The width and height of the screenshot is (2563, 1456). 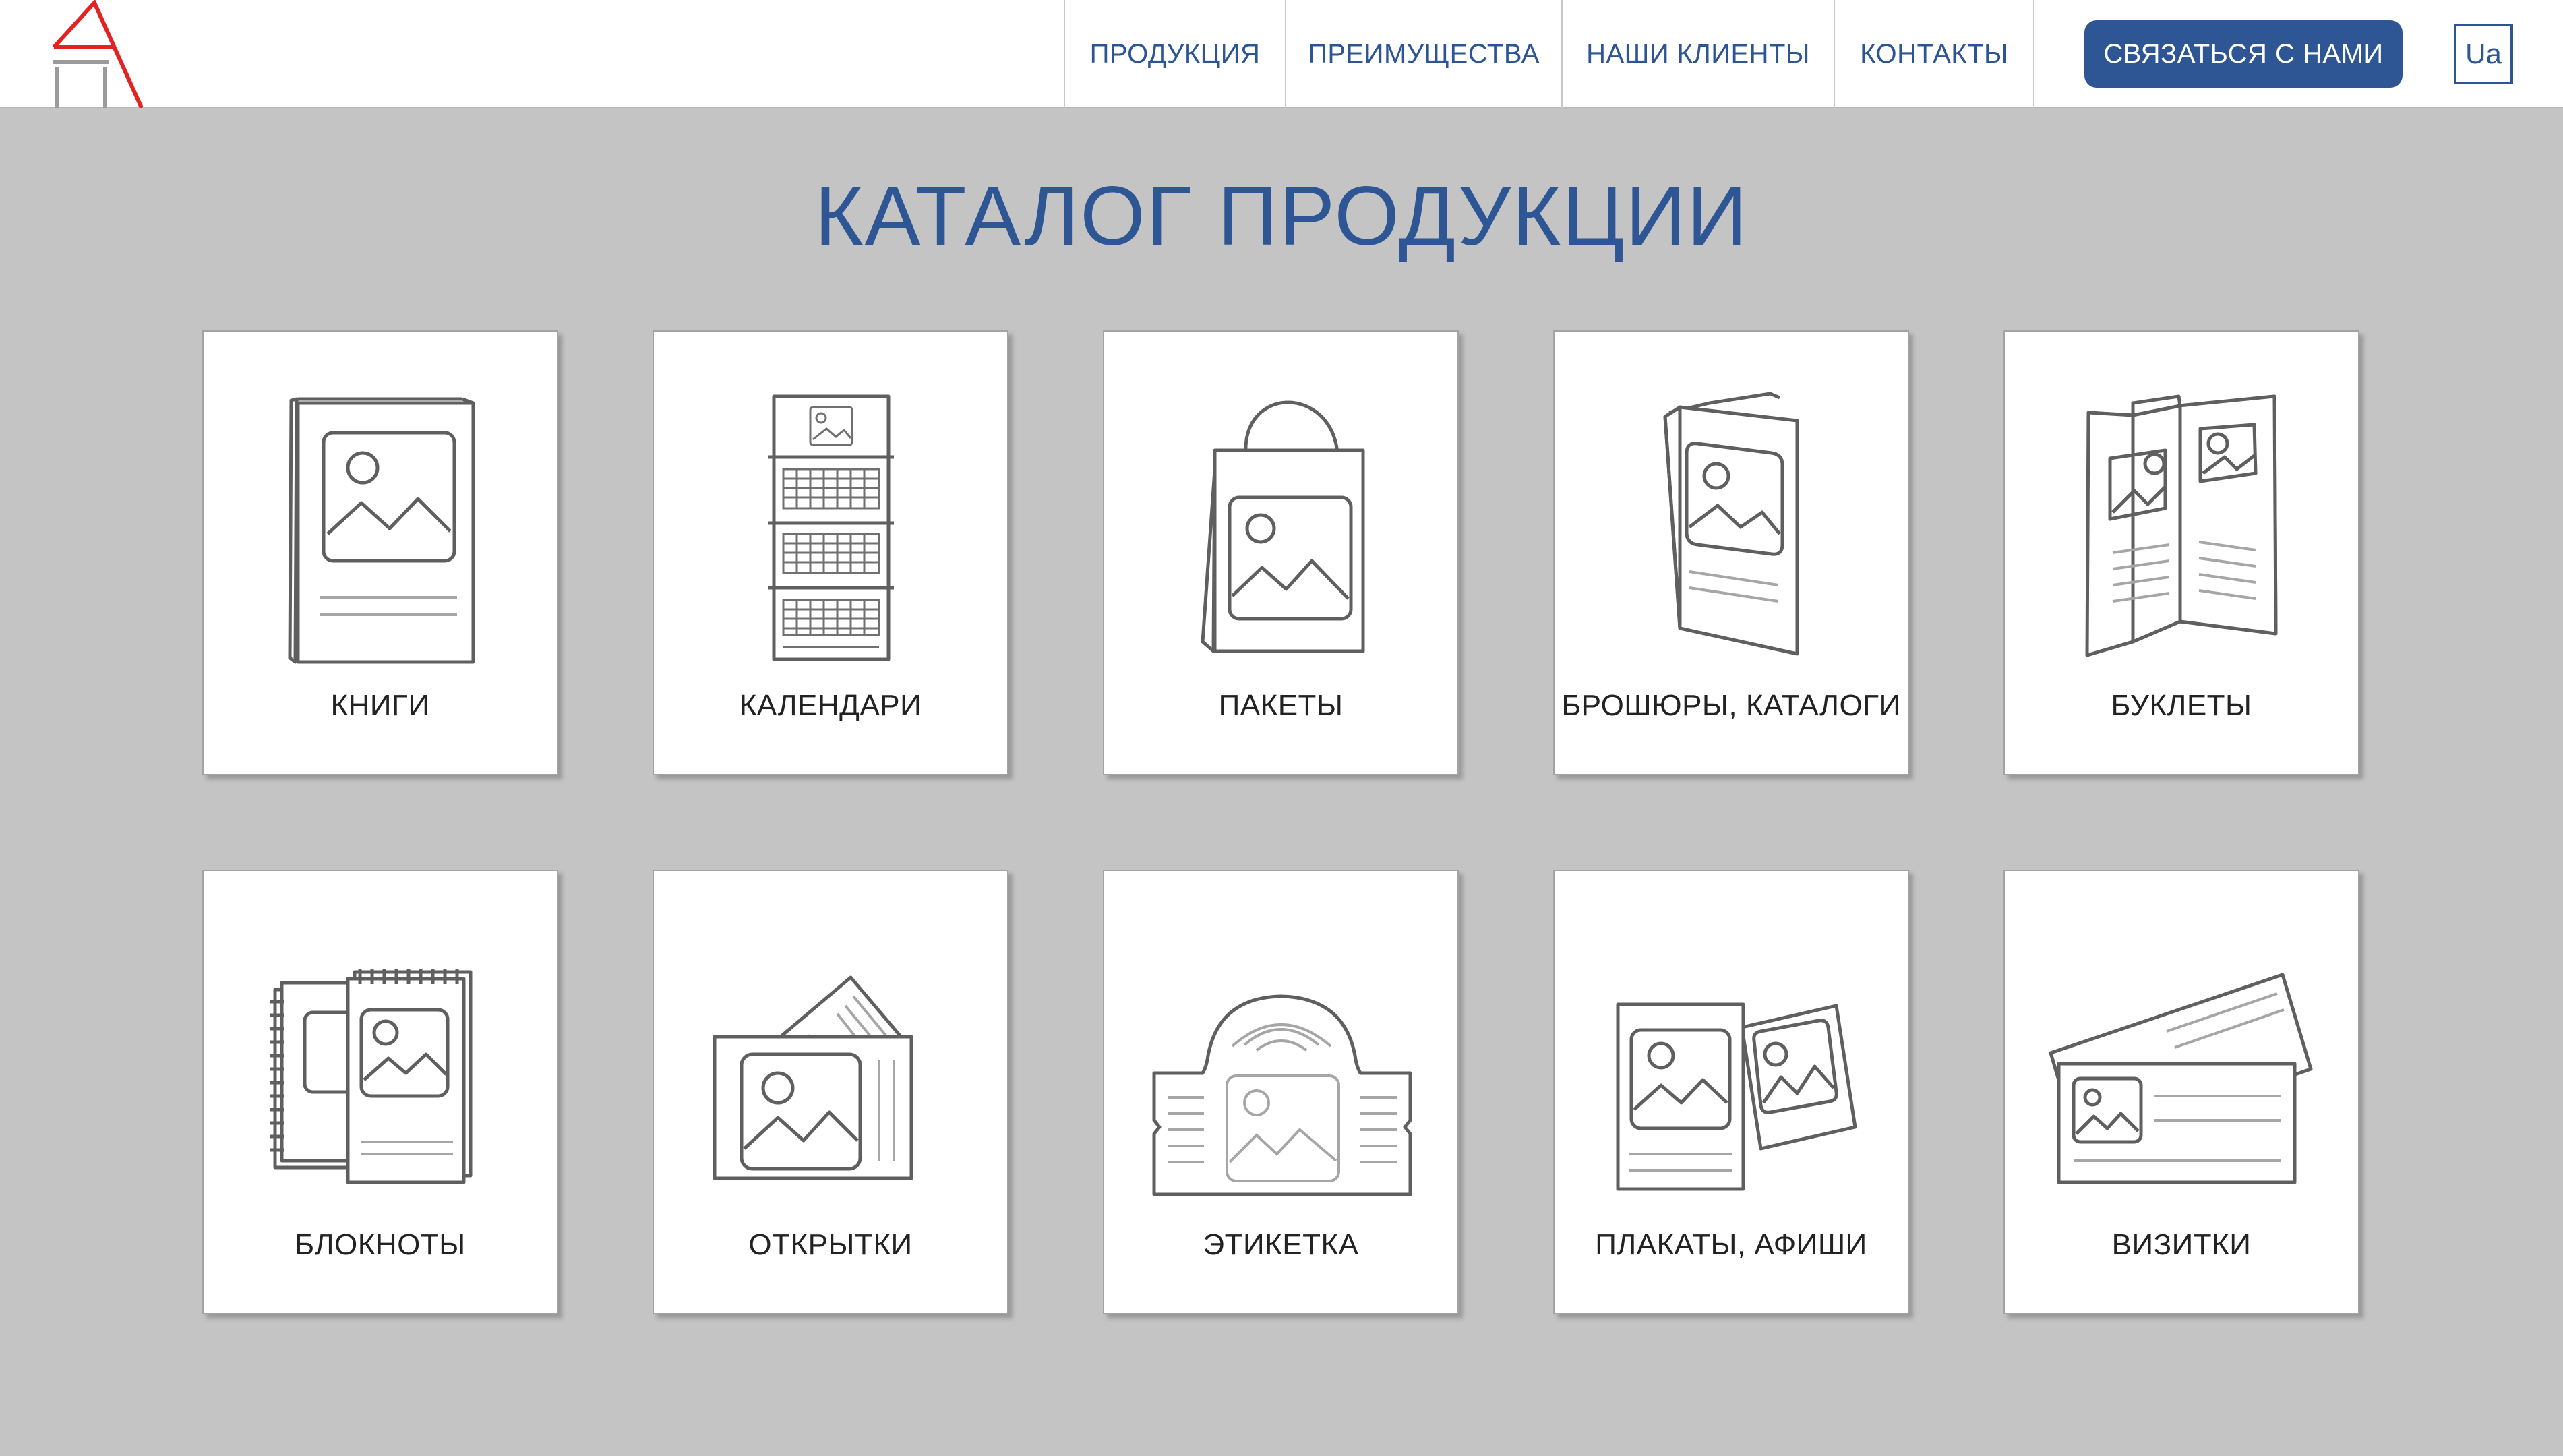 What do you see at coordinates (830, 705) in the screenshot?
I see `product-label: КАЛЕНДАРИ` at bounding box center [830, 705].